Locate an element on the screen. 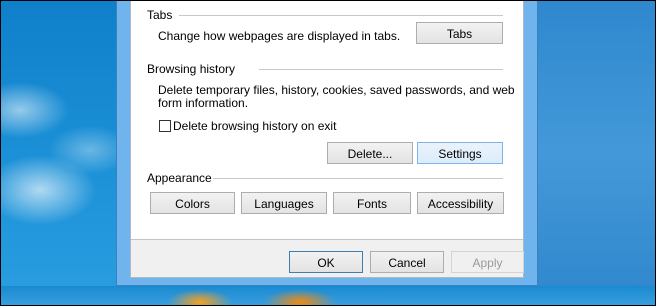  settings-button: Settings is located at coordinates (460, 153).